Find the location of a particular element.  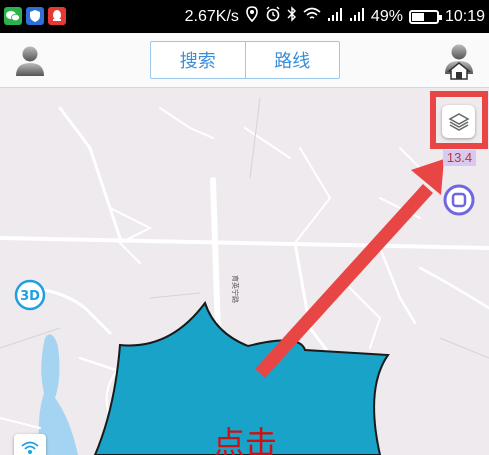

3d-button: 3D is located at coordinates (30, 295).